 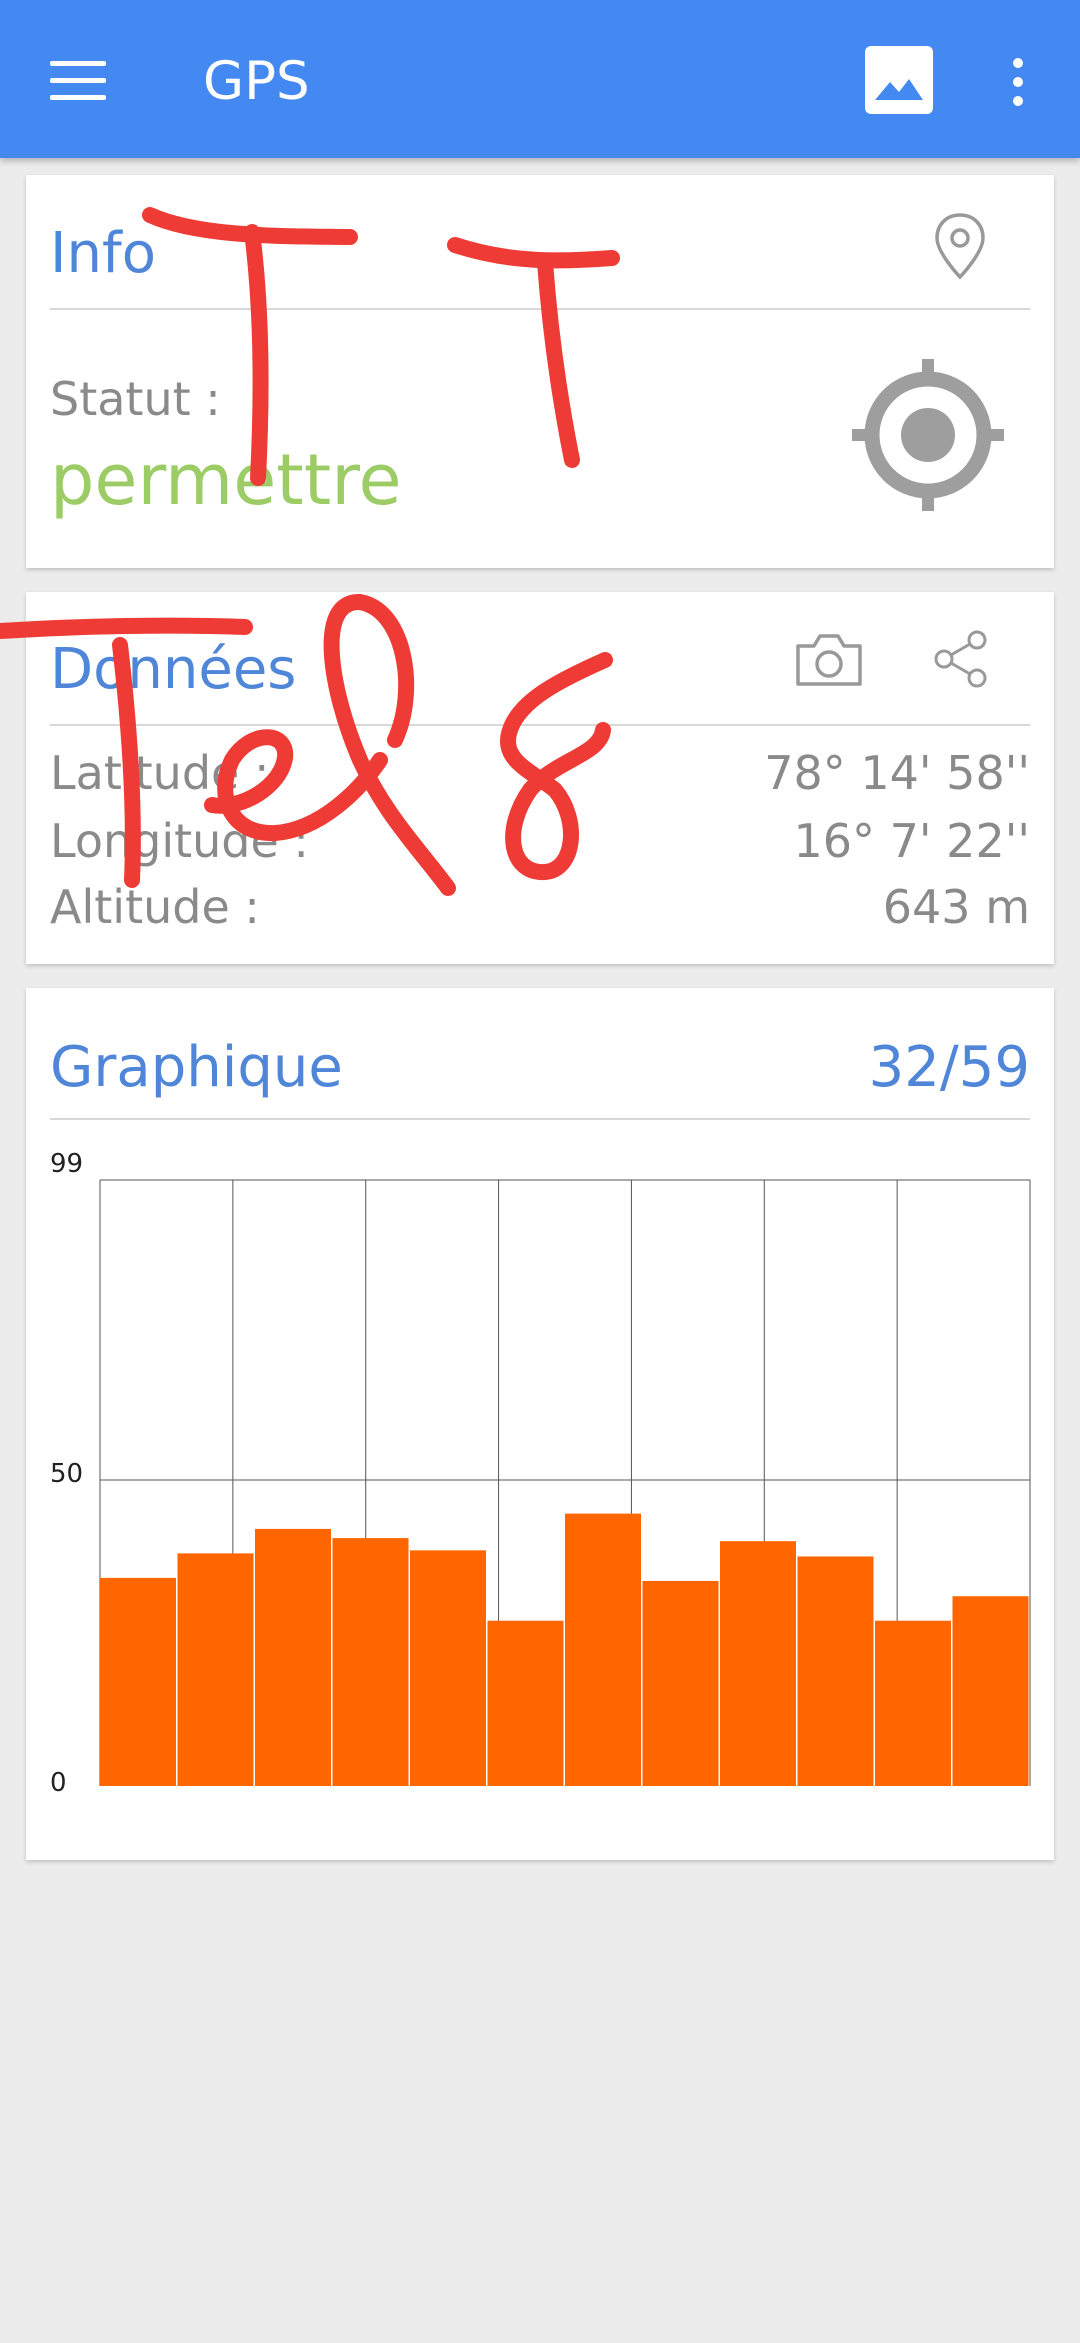 What do you see at coordinates (899, 80) in the screenshot?
I see `image-icon` at bounding box center [899, 80].